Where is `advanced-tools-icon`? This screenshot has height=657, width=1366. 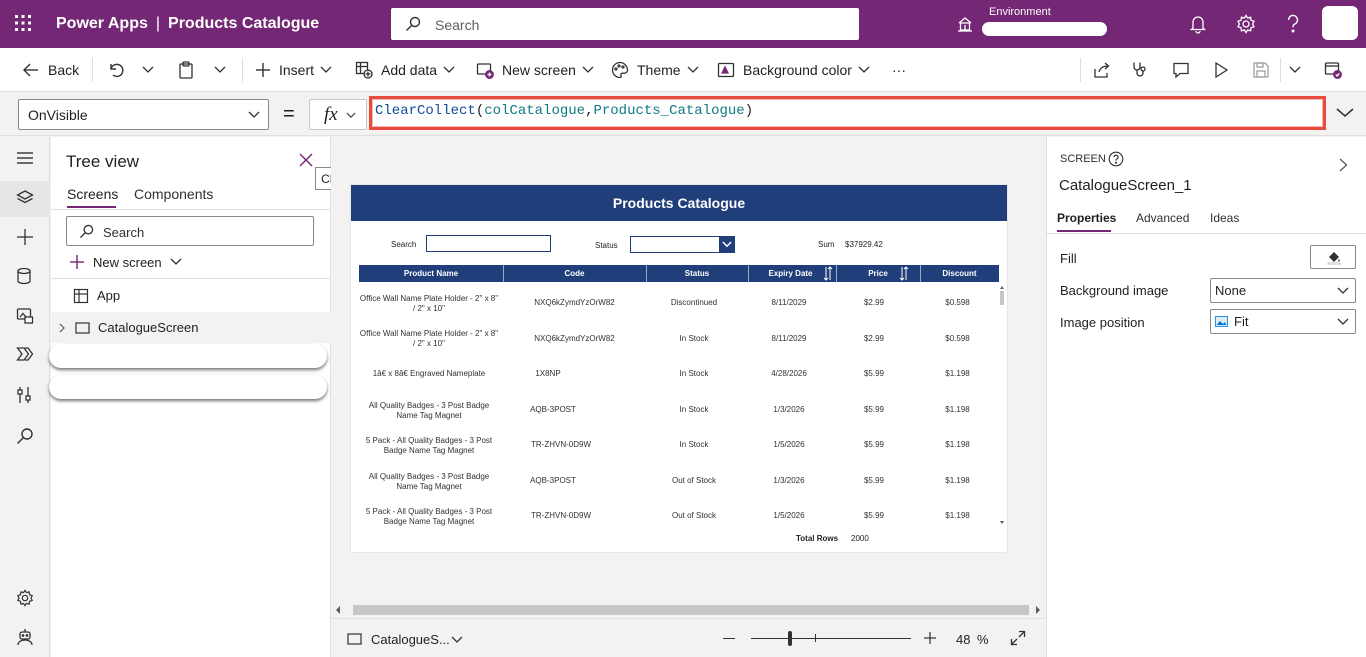 advanced-tools-icon is located at coordinates (24, 395).